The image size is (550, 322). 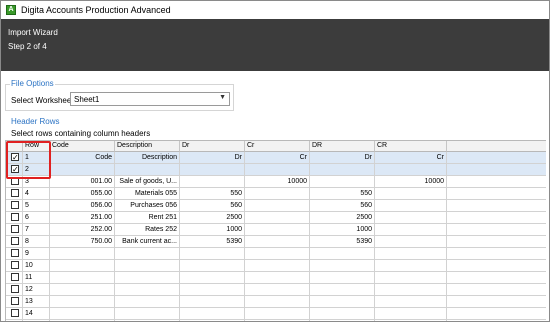 What do you see at coordinates (36, 242) in the screenshot?
I see `row-number: 8` at bounding box center [36, 242].